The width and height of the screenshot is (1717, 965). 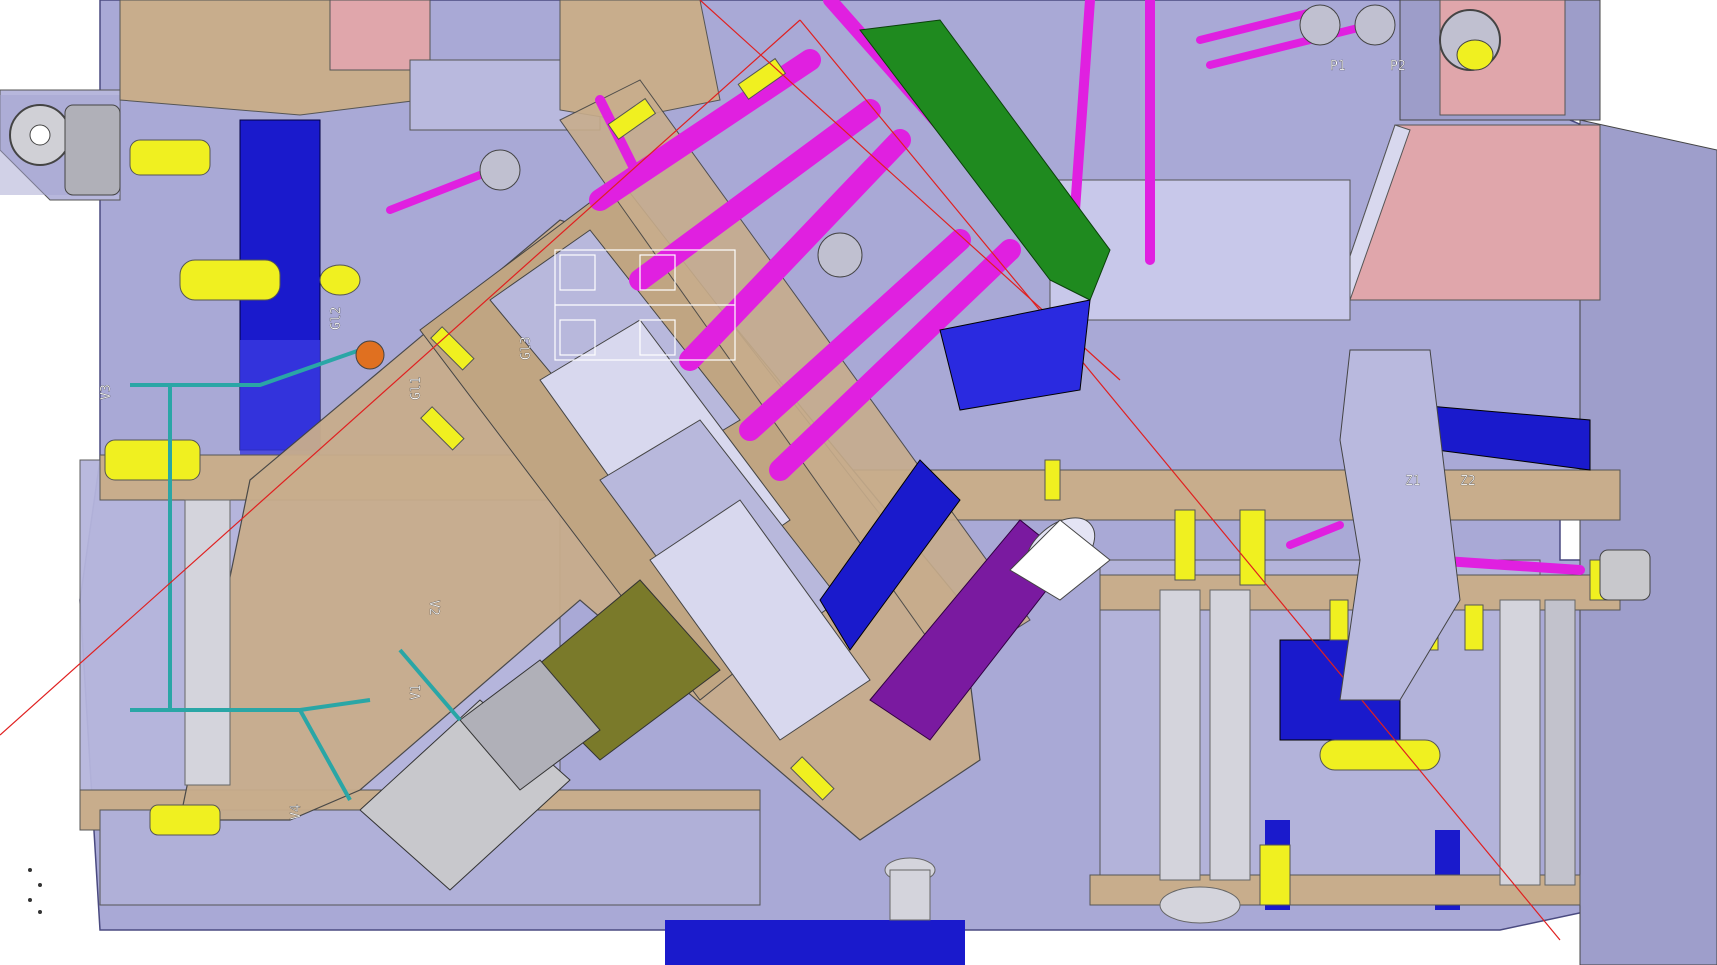 What do you see at coordinates (416, 692) in the screenshot?
I see `label-4: V1` at bounding box center [416, 692].